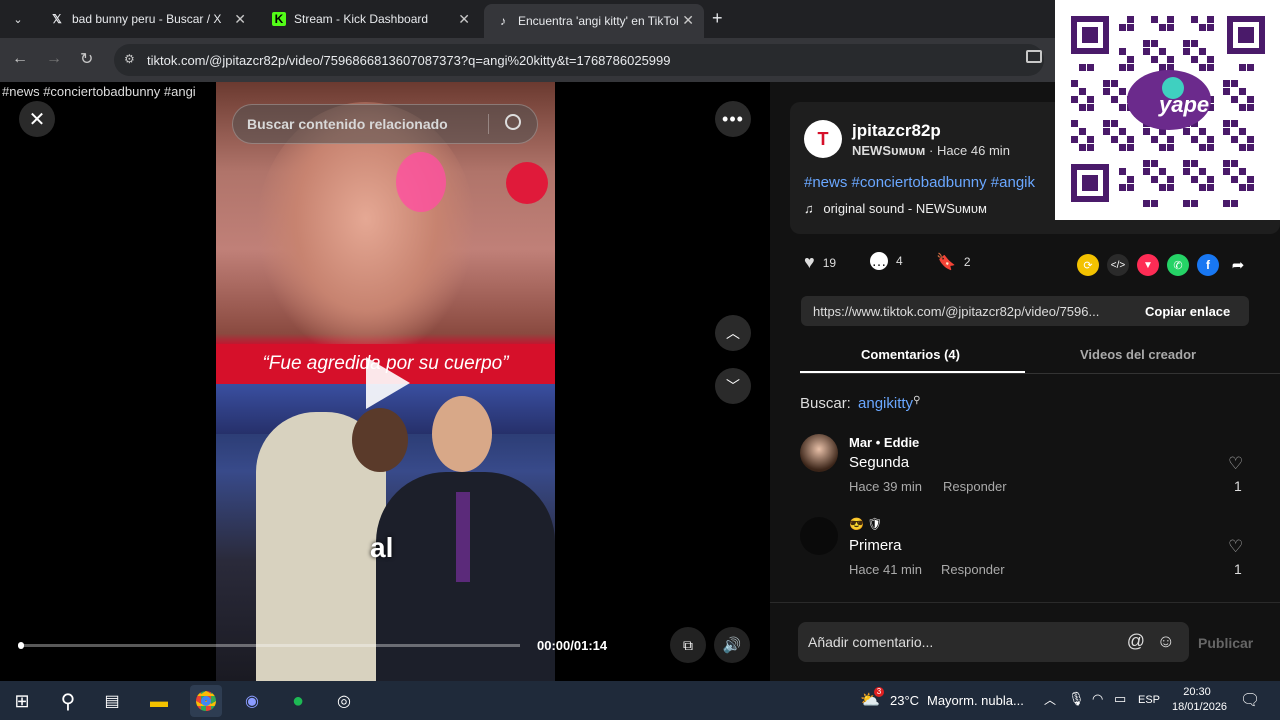 The image size is (1280, 720). Describe the element at coordinates (1200, 707) in the screenshot. I see `clock-date: 18/01/2026` at that location.